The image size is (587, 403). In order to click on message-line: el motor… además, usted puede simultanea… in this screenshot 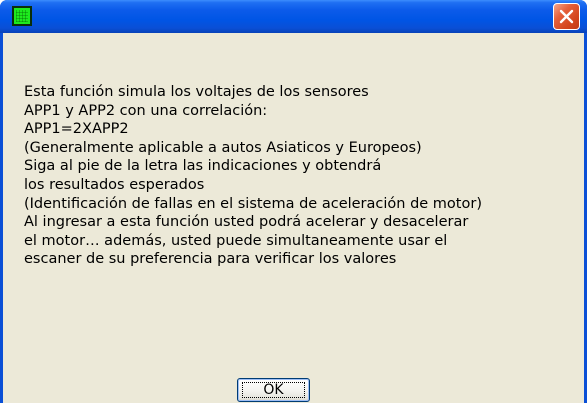, I will do `click(236, 240)`.